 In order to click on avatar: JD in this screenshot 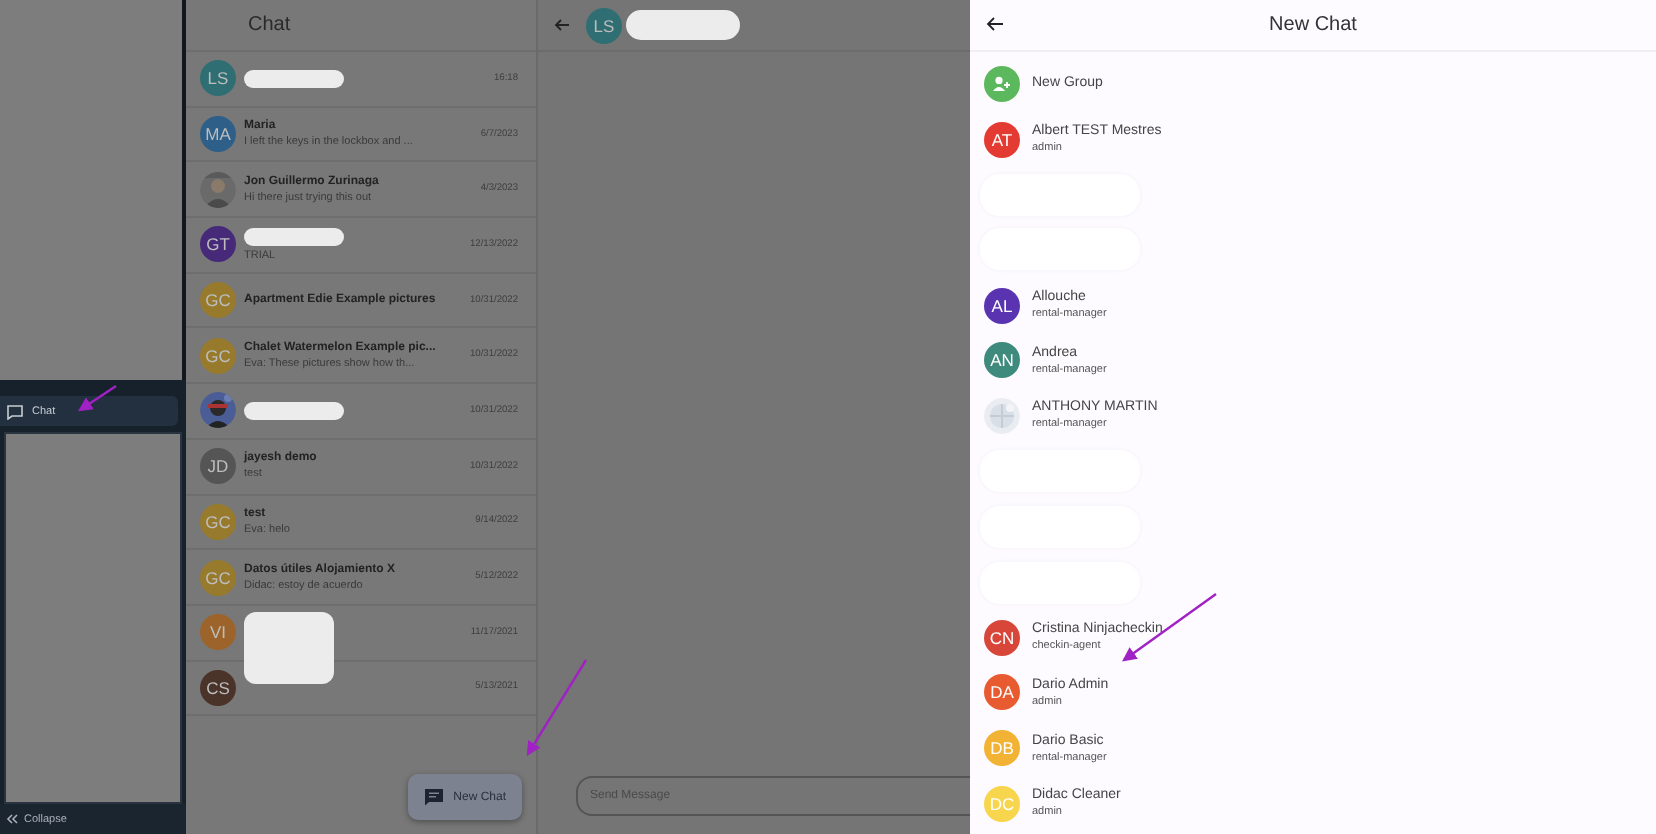, I will do `click(218, 466)`.